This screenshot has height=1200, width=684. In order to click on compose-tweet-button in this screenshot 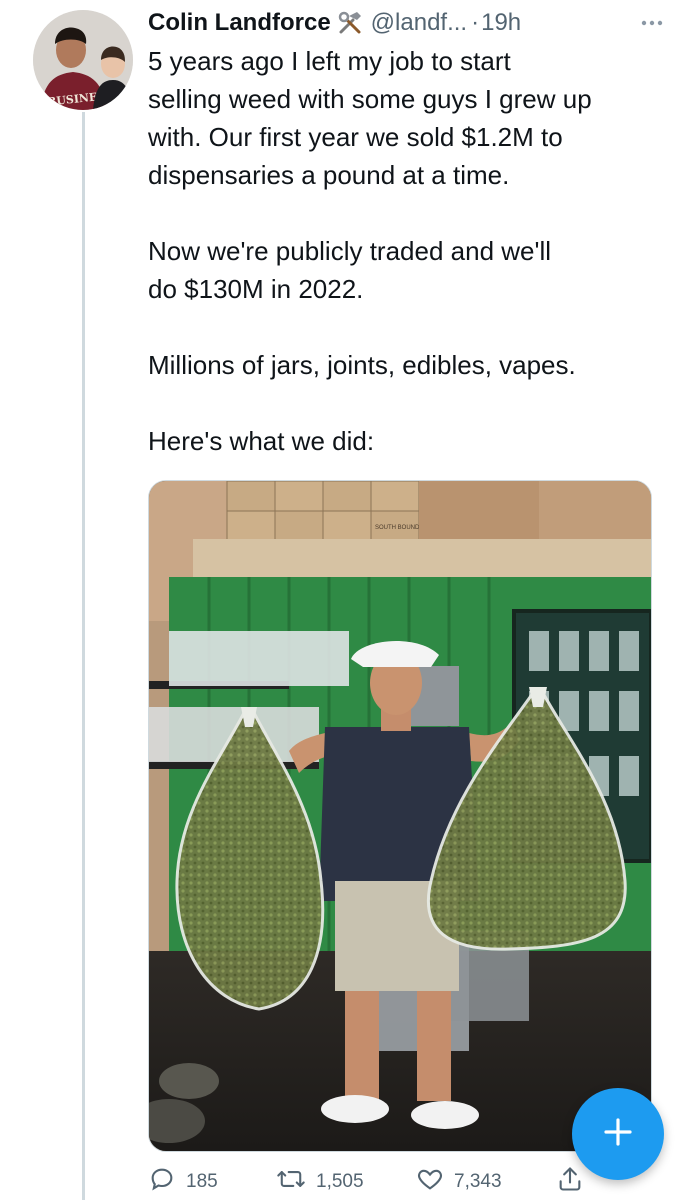, I will do `click(618, 1134)`.